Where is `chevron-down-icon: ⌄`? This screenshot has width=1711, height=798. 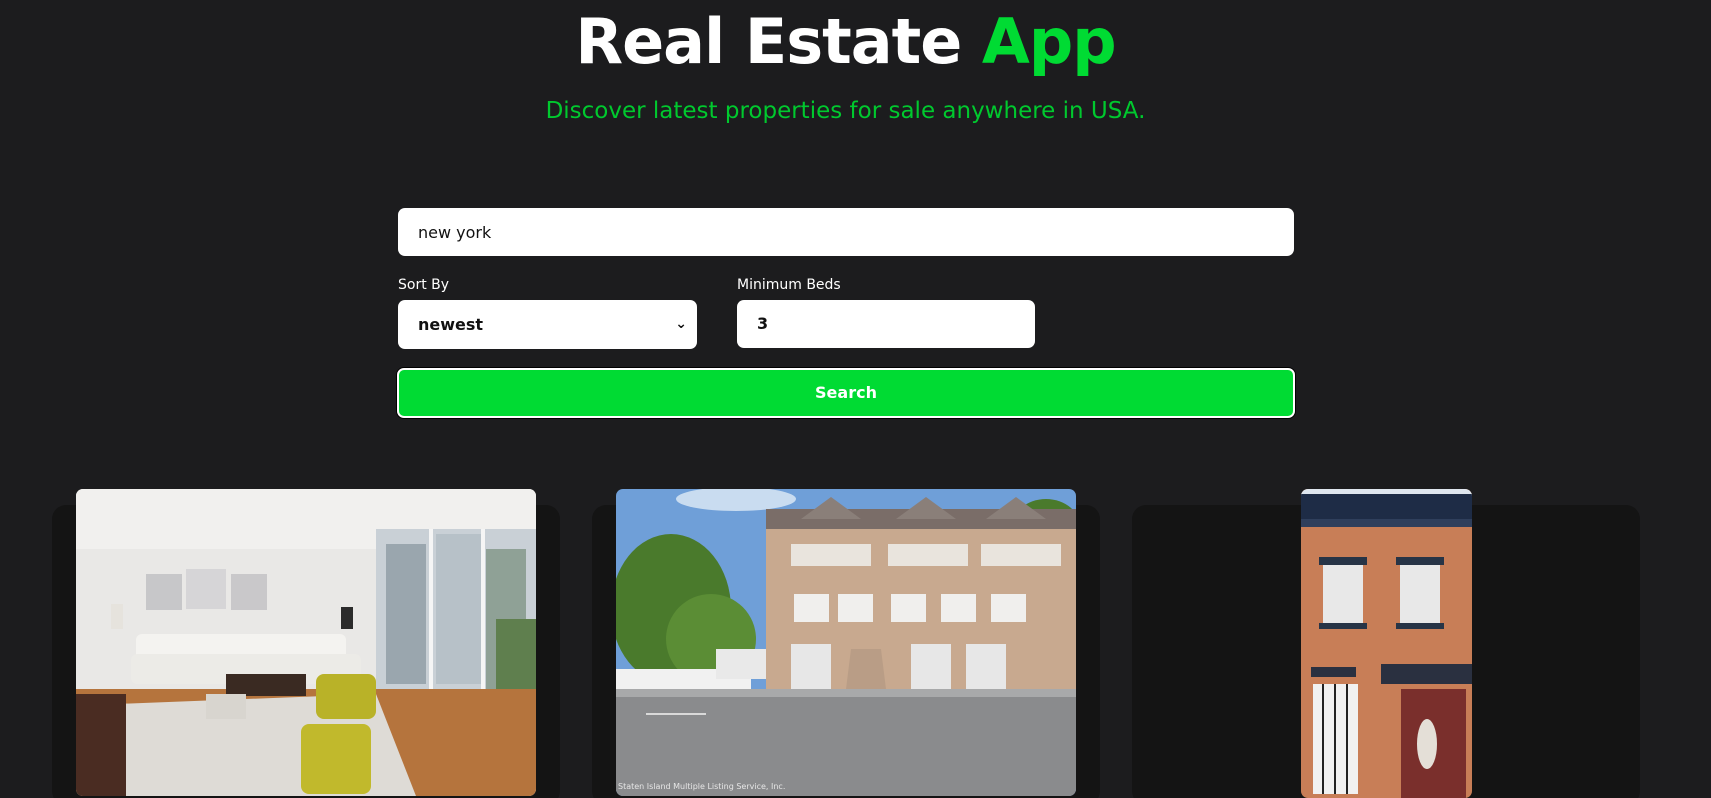 chevron-down-icon: ⌄ is located at coordinates (681, 324).